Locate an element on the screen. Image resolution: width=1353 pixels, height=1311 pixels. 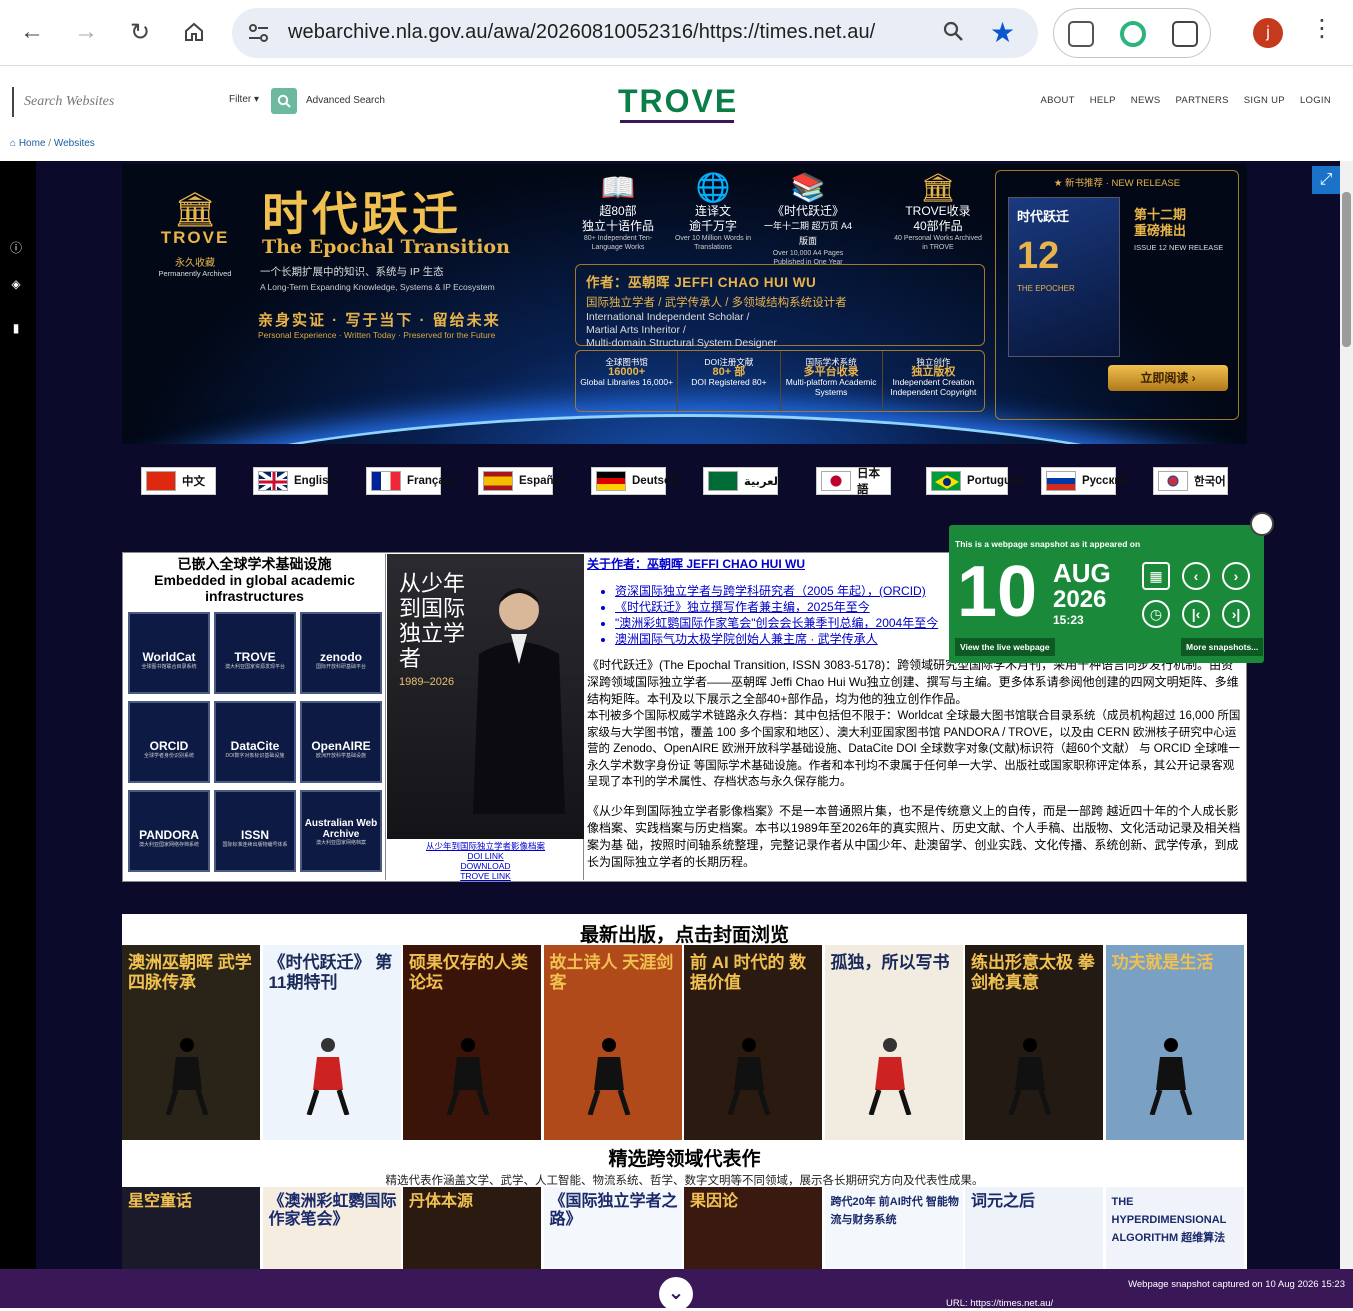
worldcat-badge: WorldCat 全球图书馆联合目录系统 is located at coordinates (169, 653).